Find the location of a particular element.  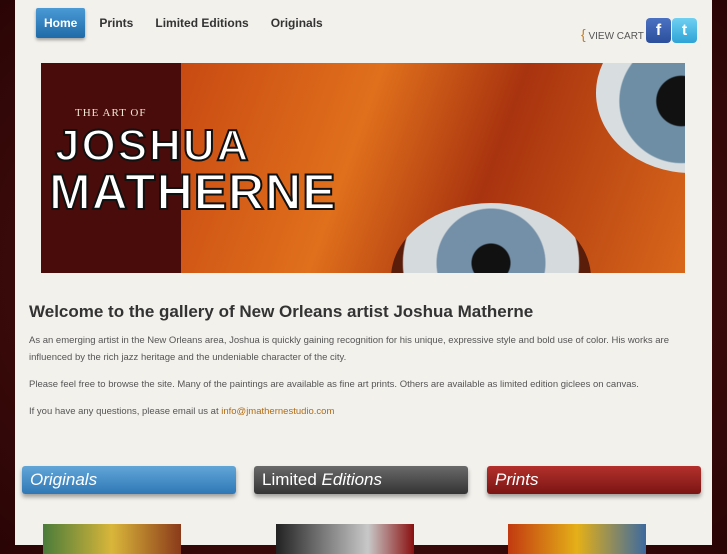

hero-name-last: MATHERNE is located at coordinates (192, 192).